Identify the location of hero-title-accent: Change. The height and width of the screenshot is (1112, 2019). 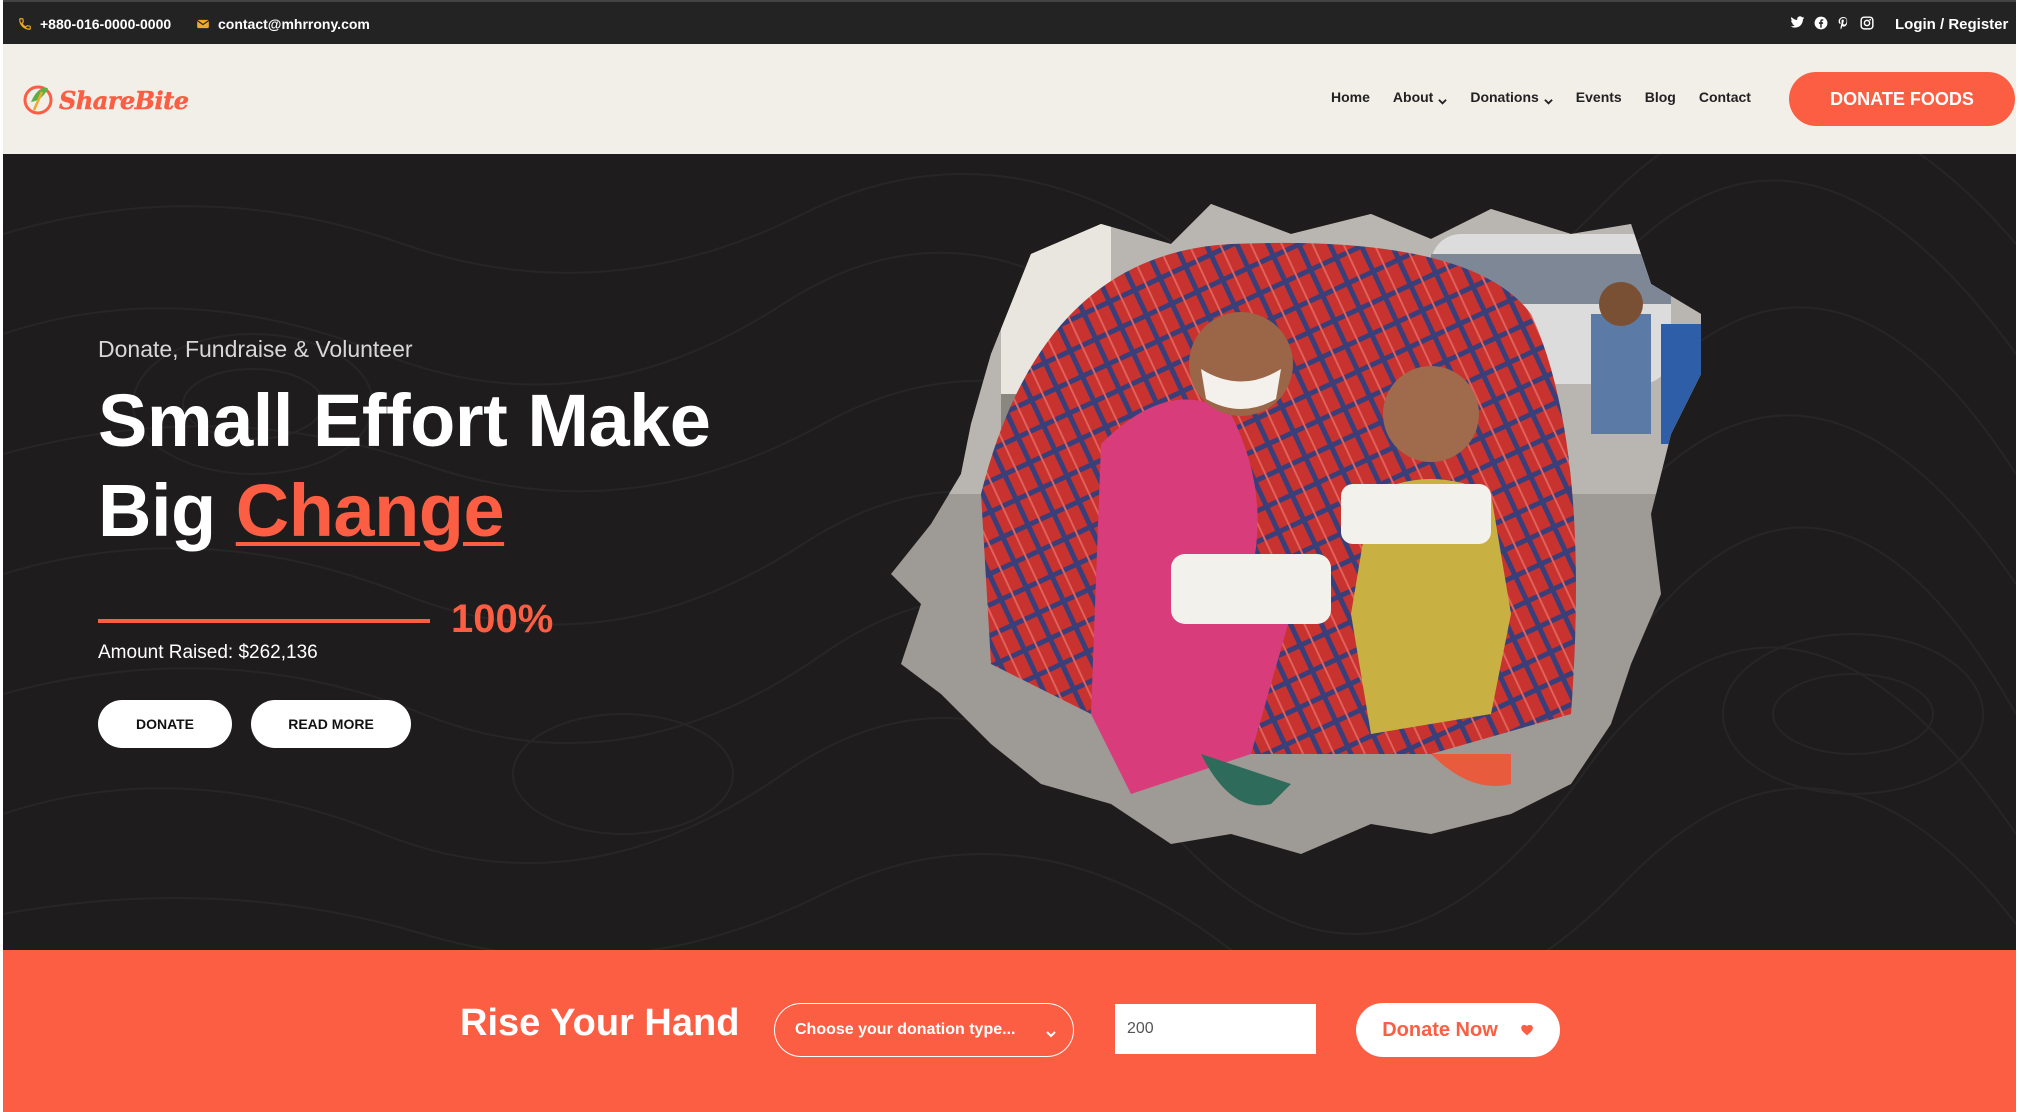
(370, 510).